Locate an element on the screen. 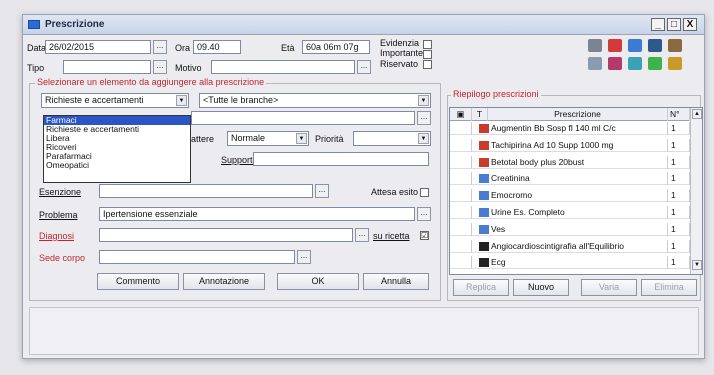  grid-header: ▣ T Prescrizione N° is located at coordinates (576, 114).